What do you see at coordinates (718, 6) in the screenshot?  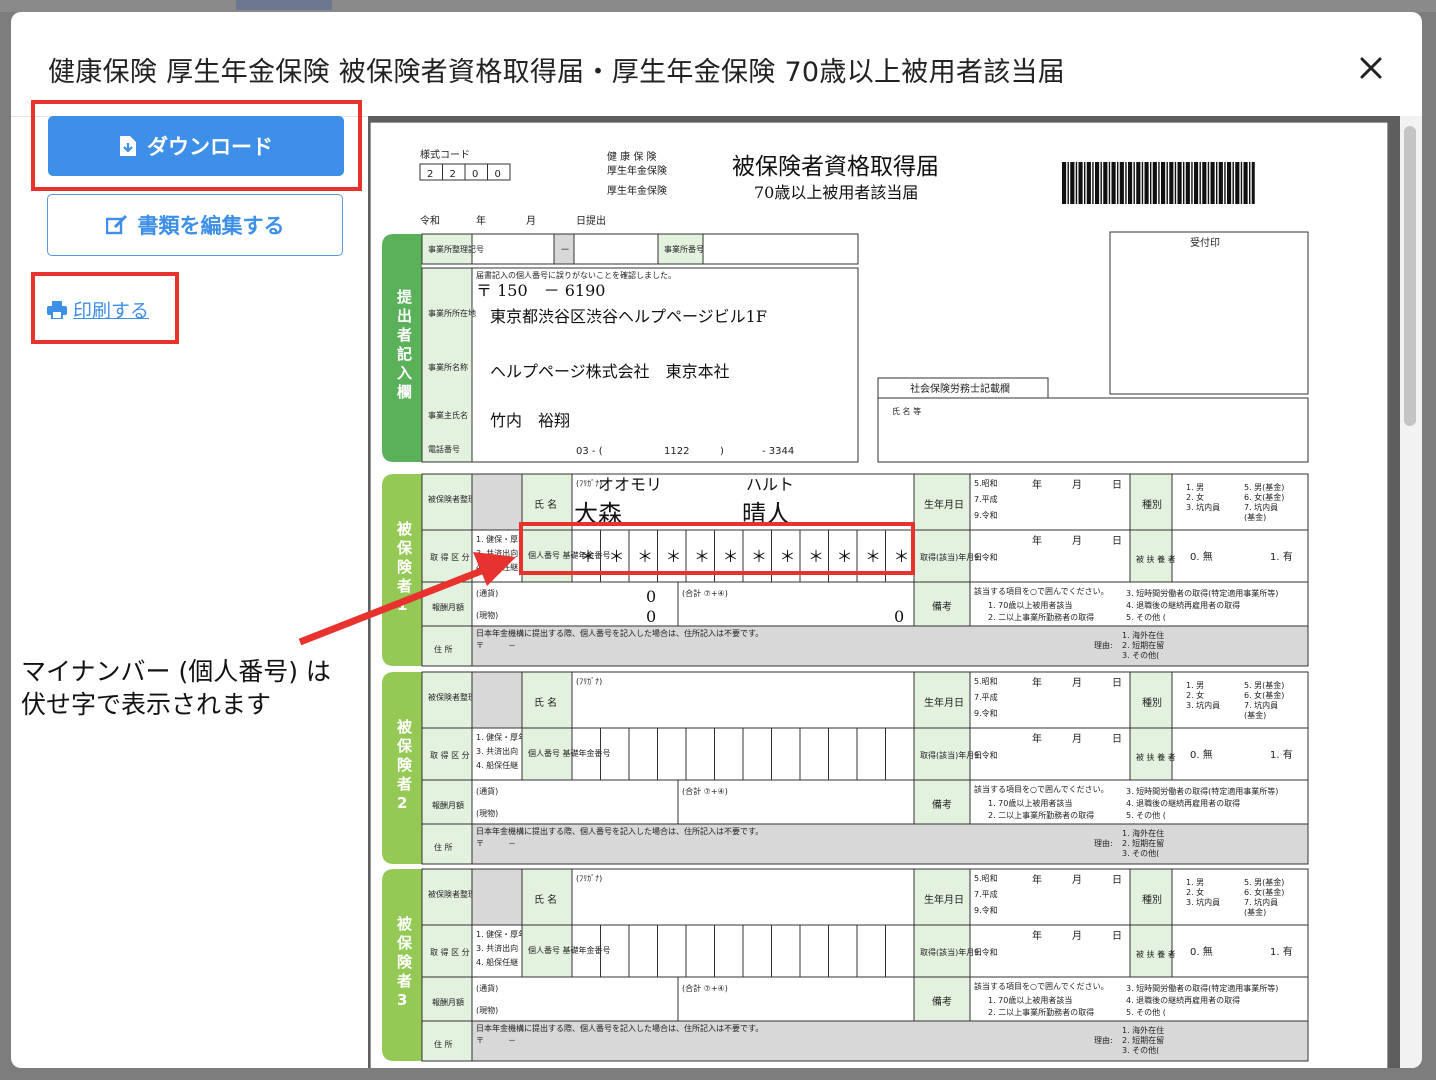 I see `backdrop` at bounding box center [718, 6].